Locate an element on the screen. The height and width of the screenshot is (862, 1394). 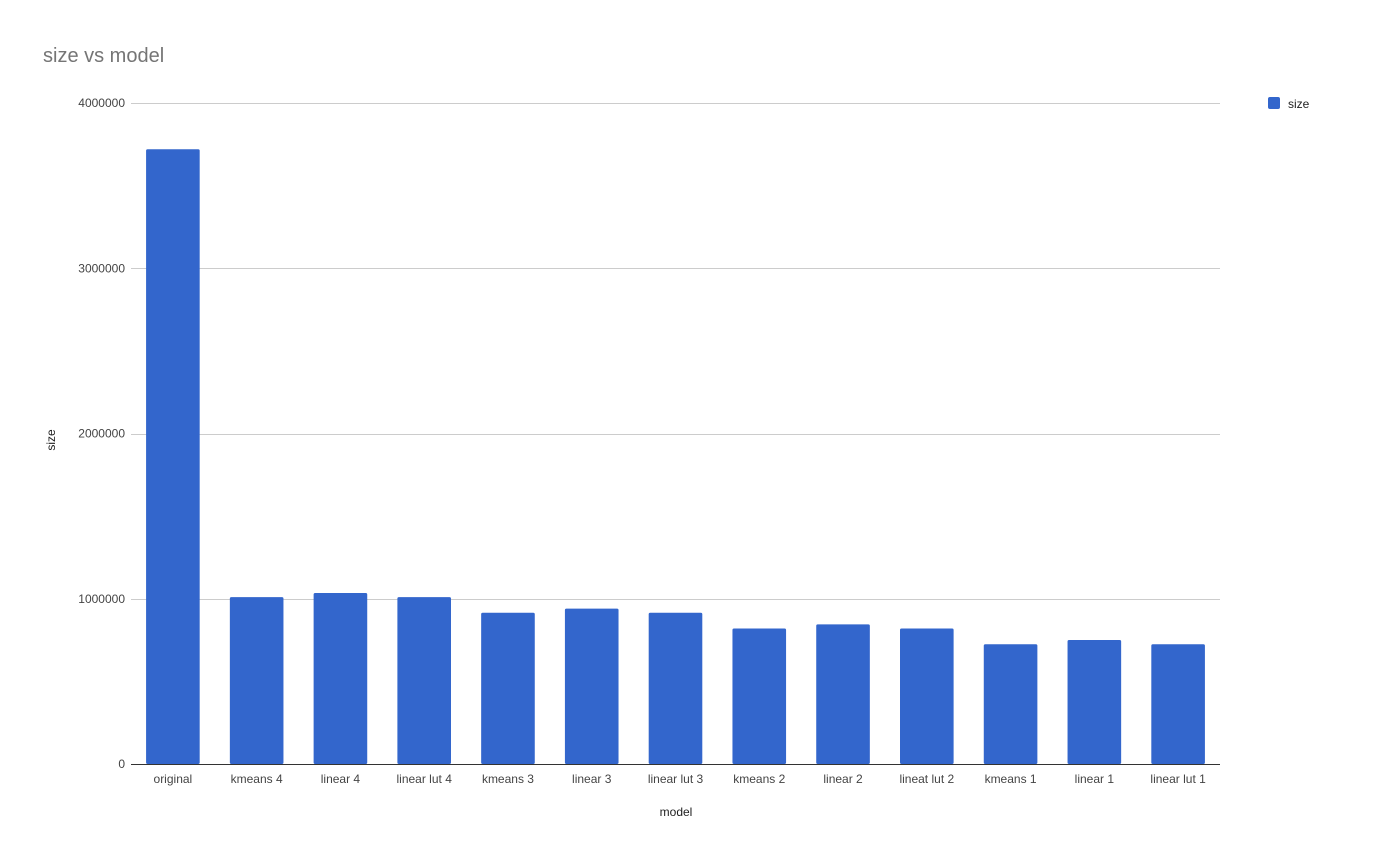
x-tick-label: linear 1 is located at coordinates (1095, 779).